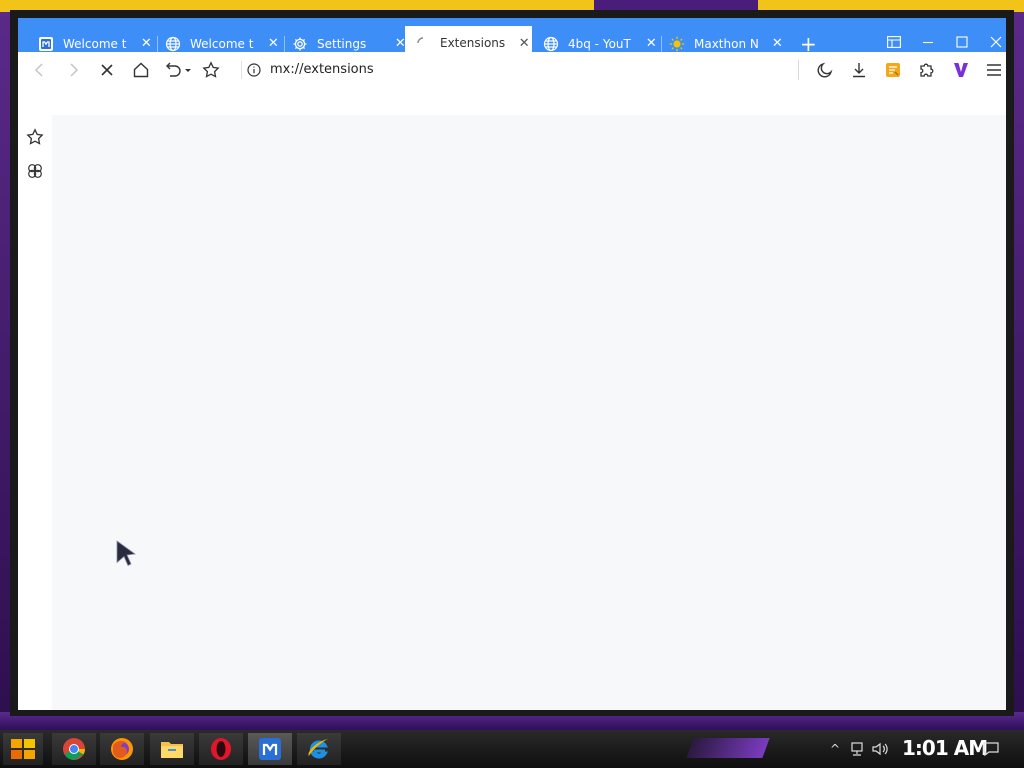  What do you see at coordinates (928, 42) in the screenshot?
I see `minimize-button` at bounding box center [928, 42].